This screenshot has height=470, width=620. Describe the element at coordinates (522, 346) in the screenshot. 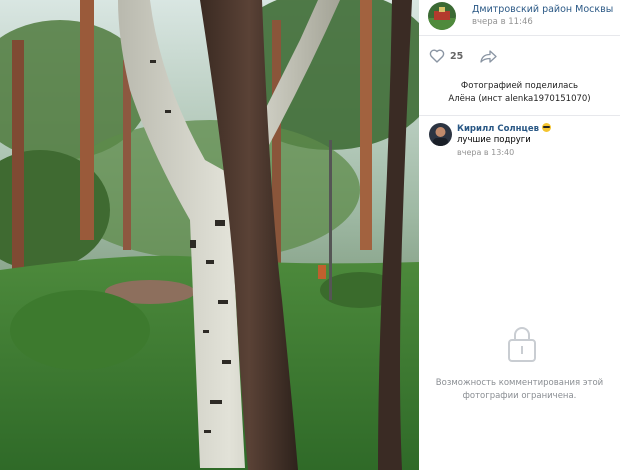

I see `lock-icon` at that location.